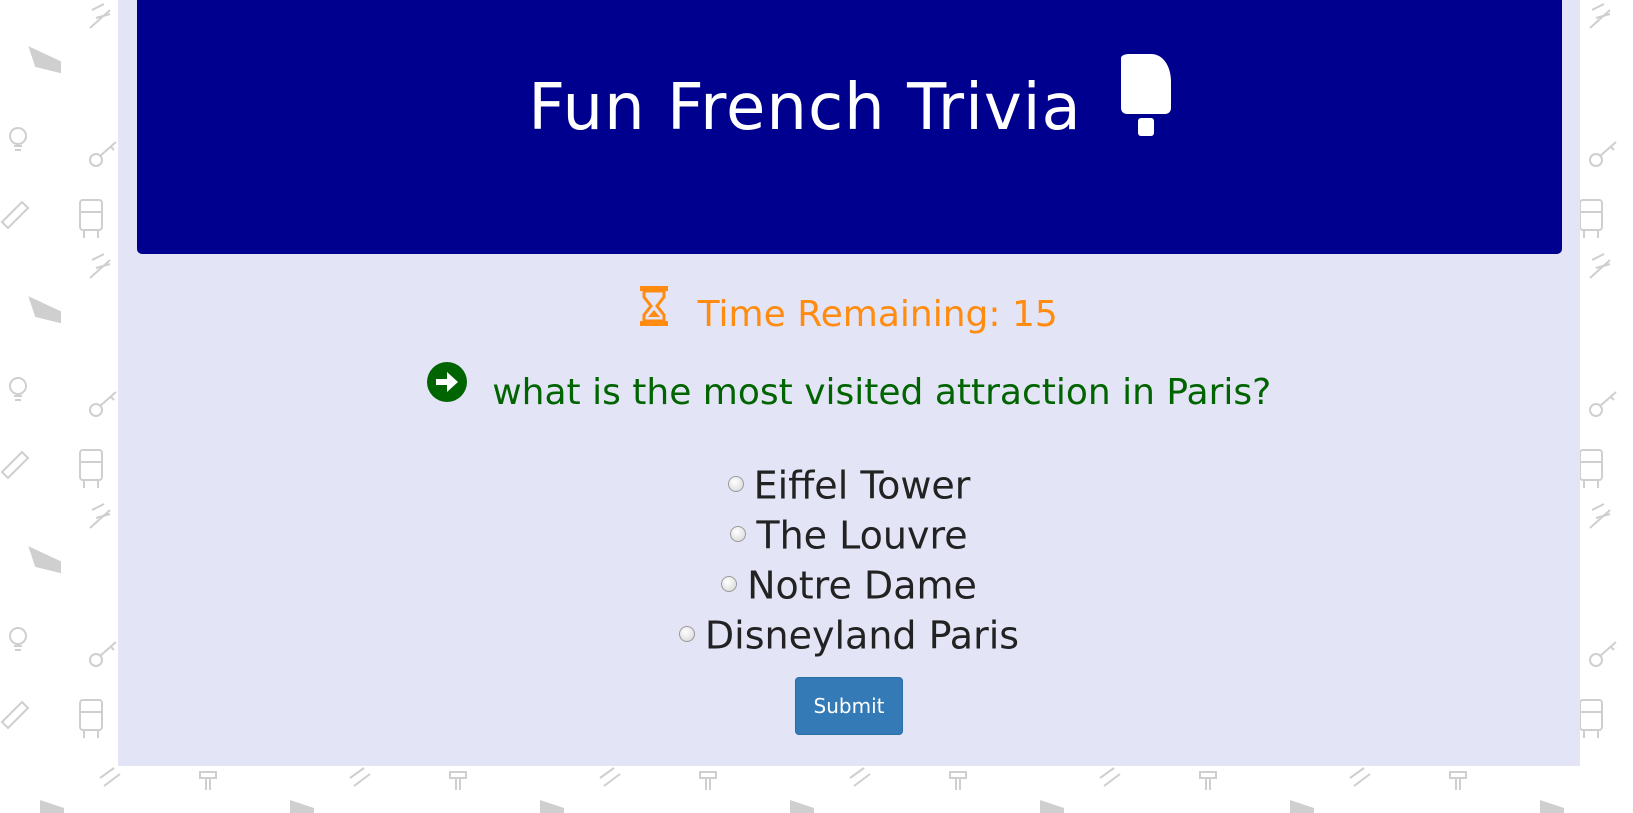 This screenshot has height=813, width=1633. What do you see at coordinates (1145, 96) in the screenshot?
I see `popsicle-icon` at bounding box center [1145, 96].